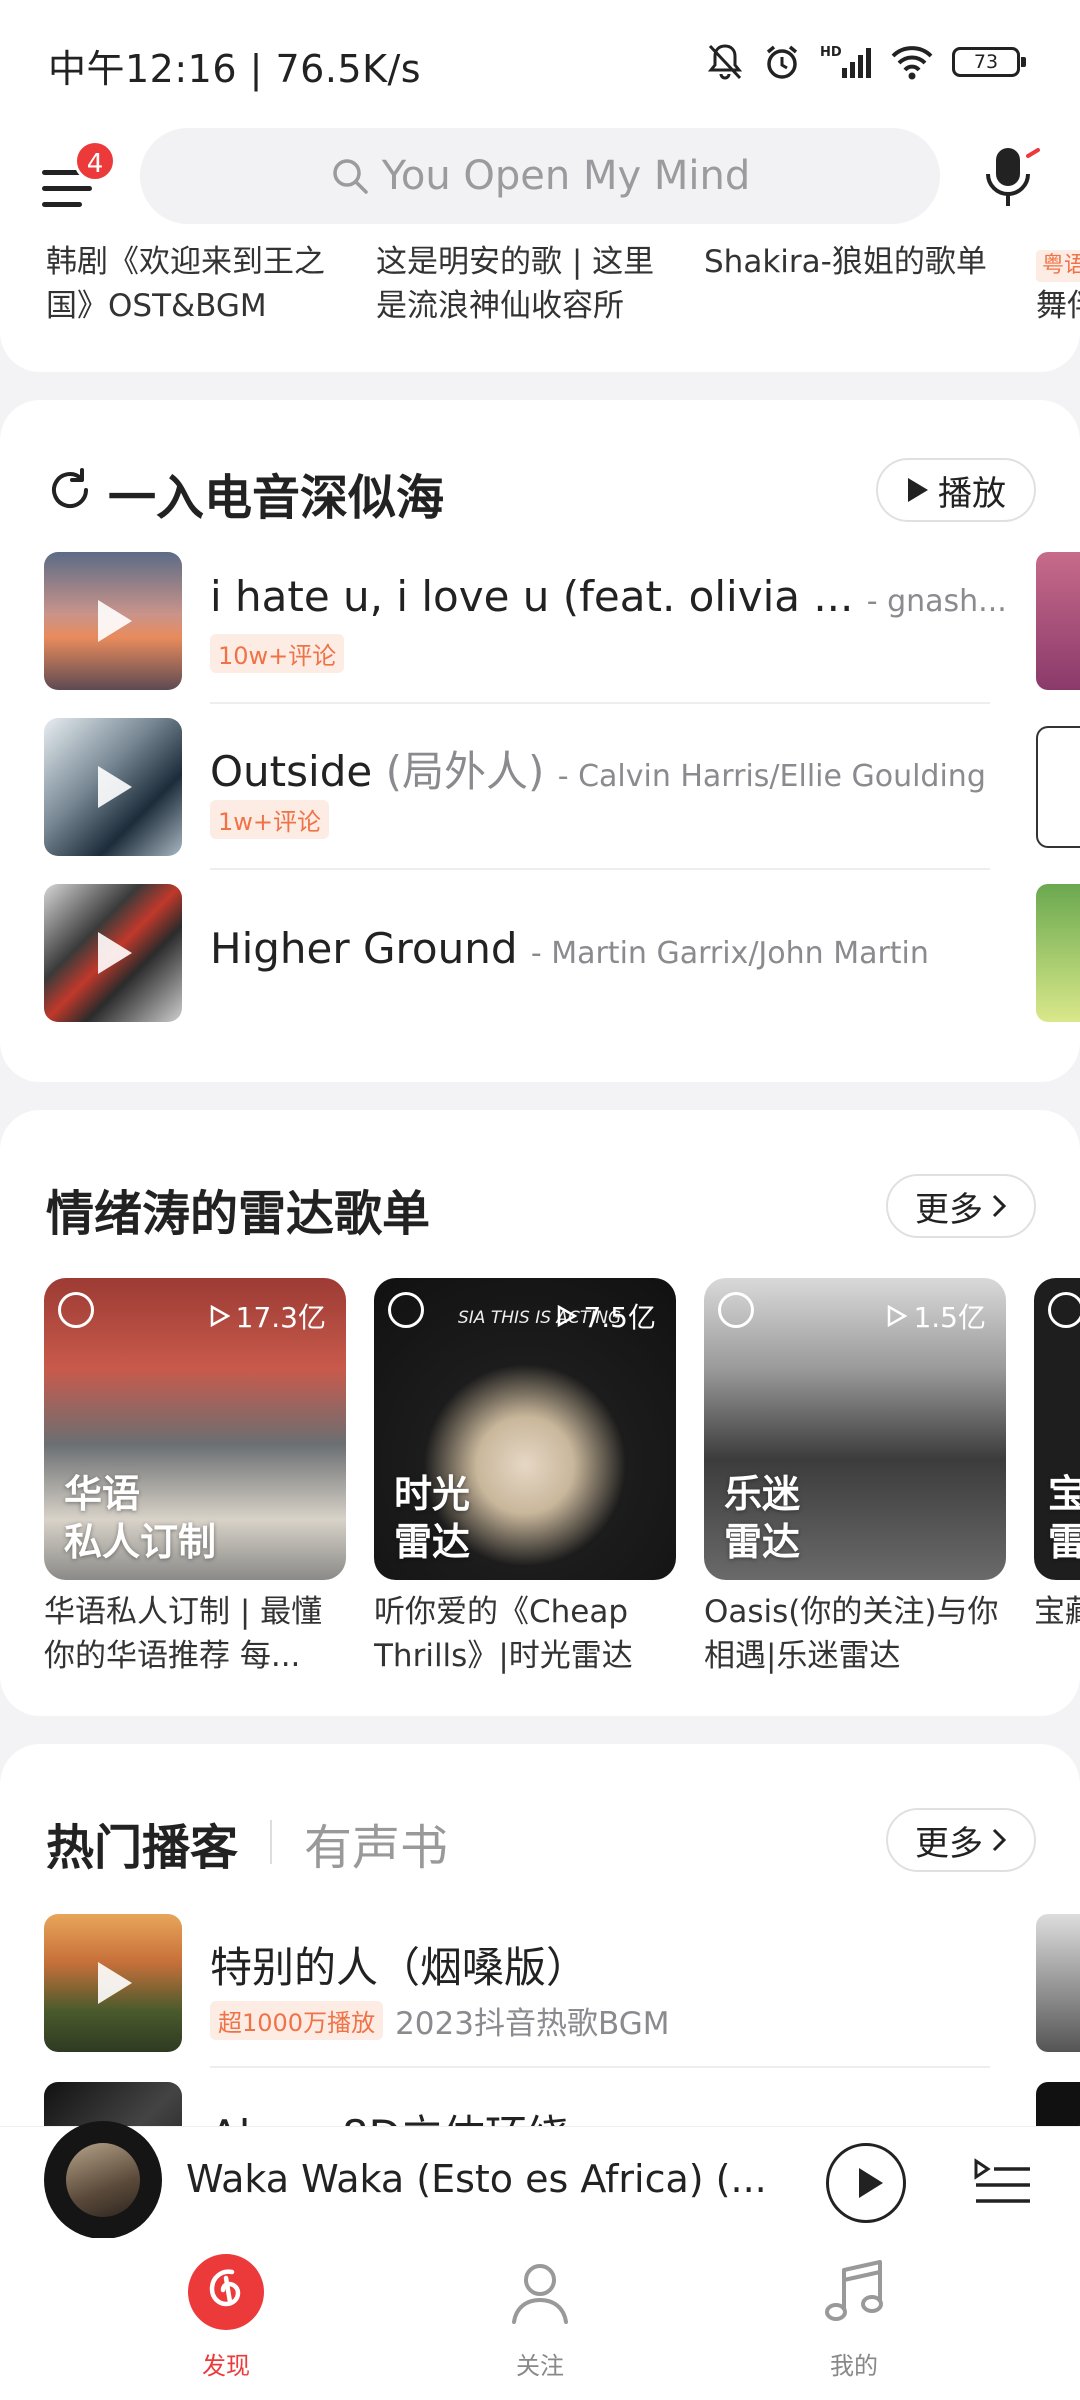 The image size is (1080, 2400). Describe the element at coordinates (762, 1518) in the screenshot. I see `playlist-cover-label: 乐迷 雷达` at that location.